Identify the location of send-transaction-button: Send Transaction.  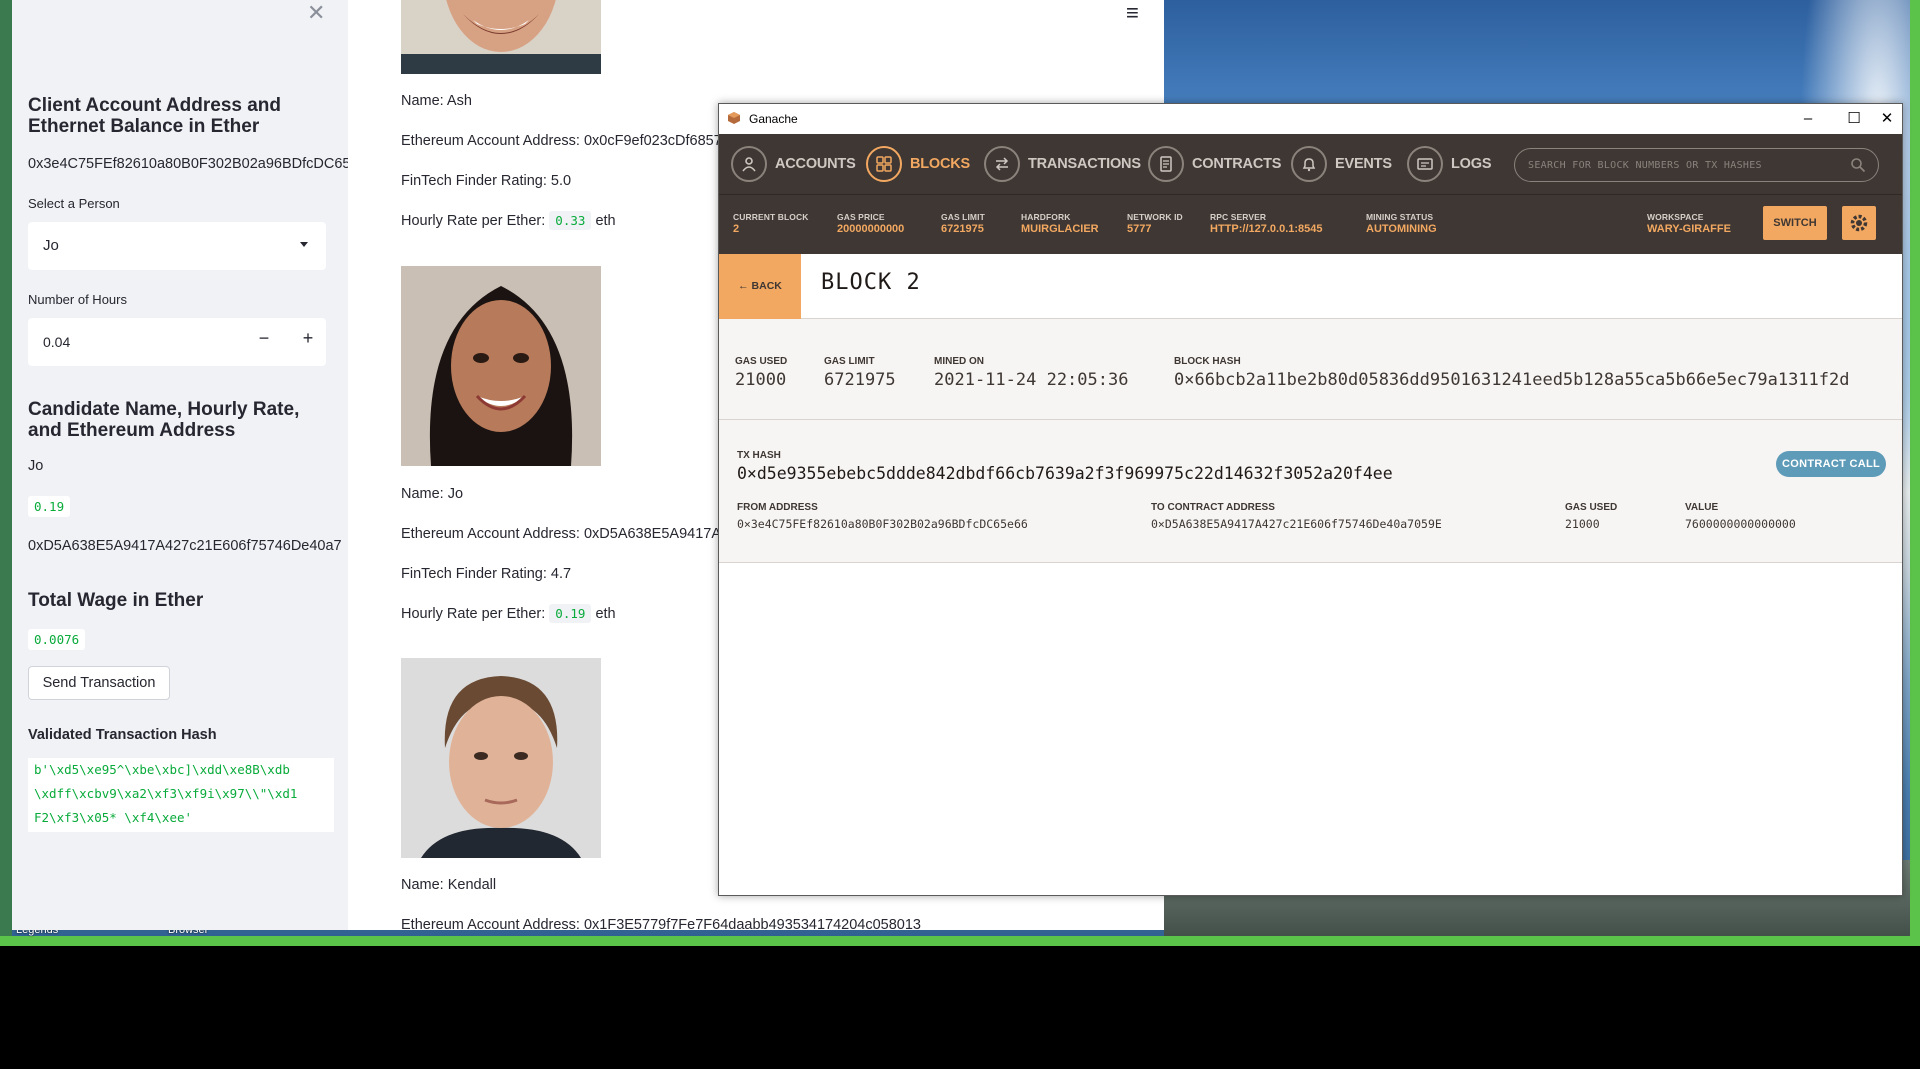
(99, 683).